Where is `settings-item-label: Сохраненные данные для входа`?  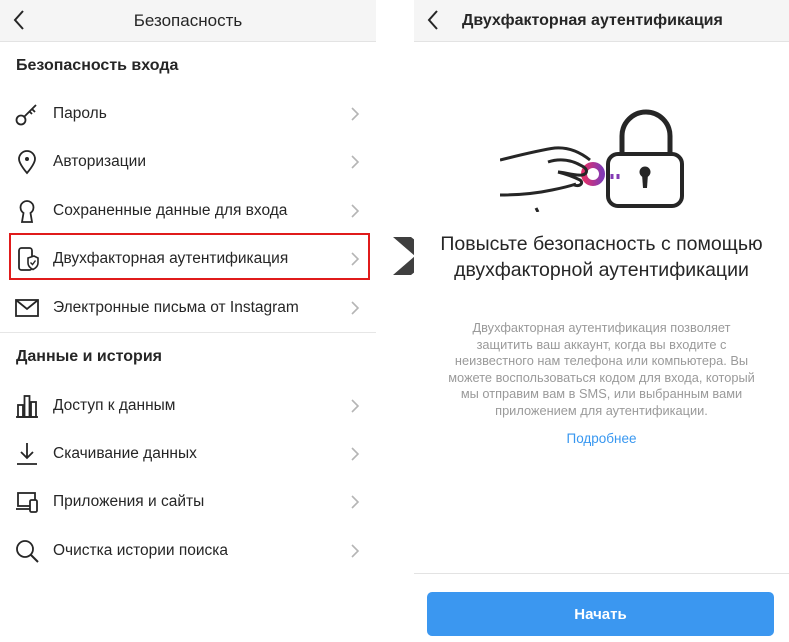 settings-item-label: Сохраненные данные для входа is located at coordinates (170, 210).